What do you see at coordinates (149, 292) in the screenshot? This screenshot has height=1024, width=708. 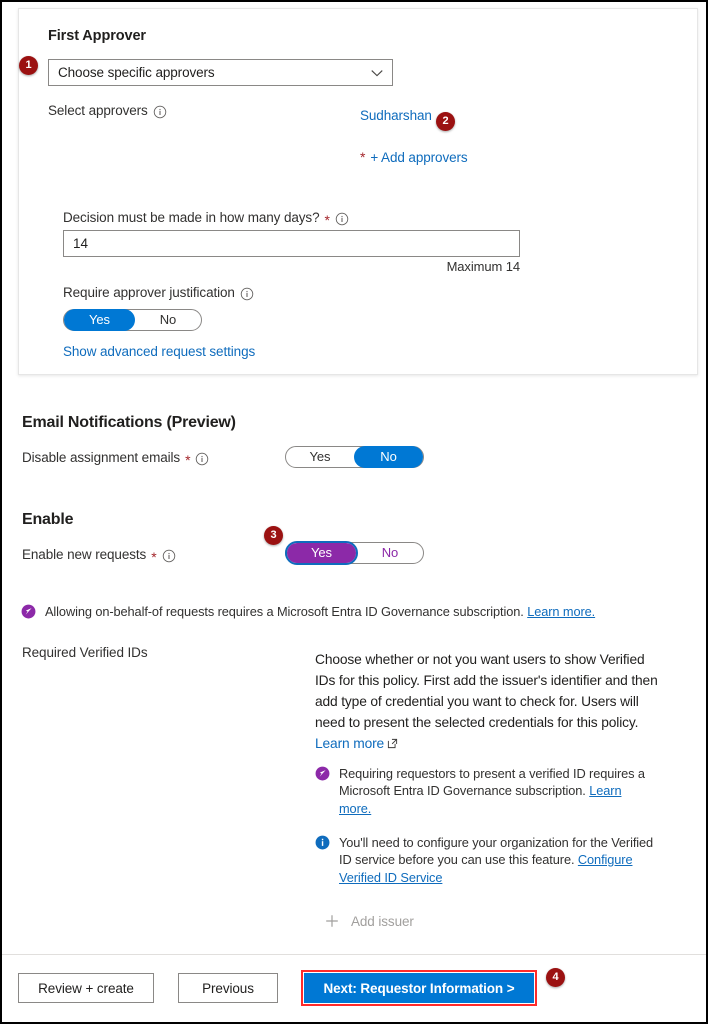 I see `require-justification-label-text: Require approver justification` at bounding box center [149, 292].